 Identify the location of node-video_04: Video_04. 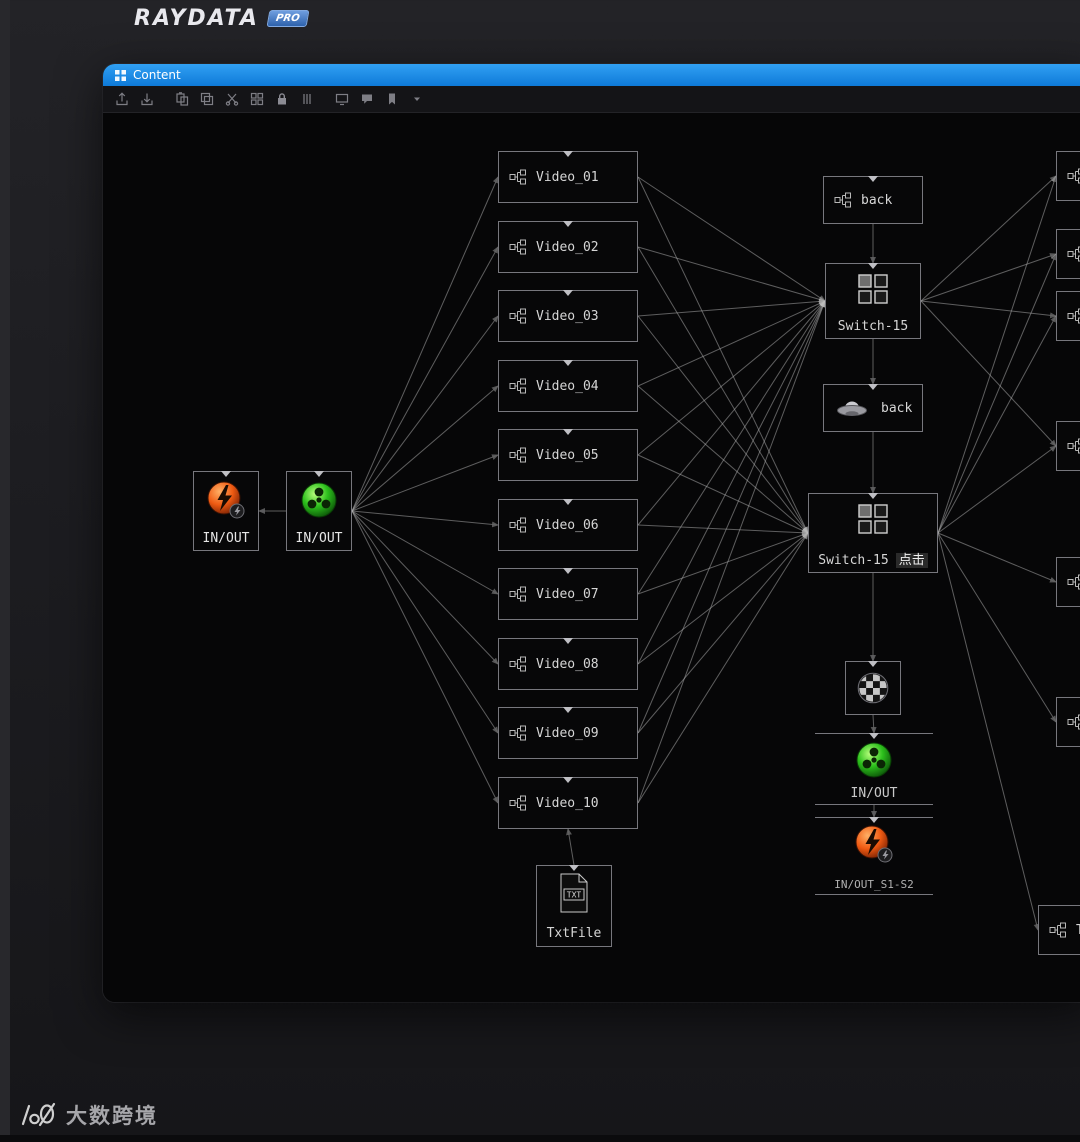
(568, 386).